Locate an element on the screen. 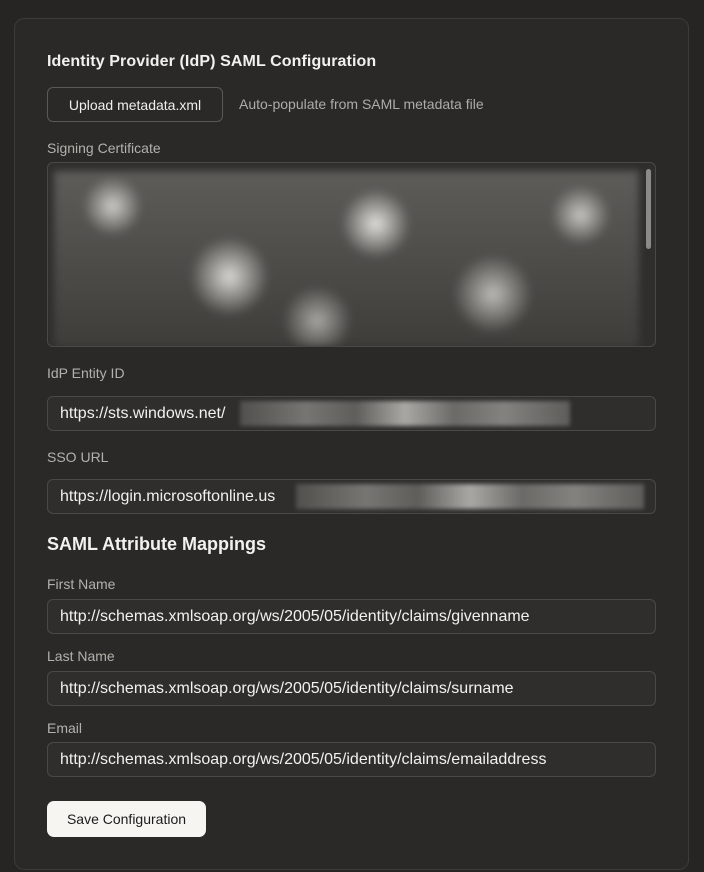  redacted-entity-id is located at coordinates (405, 413).